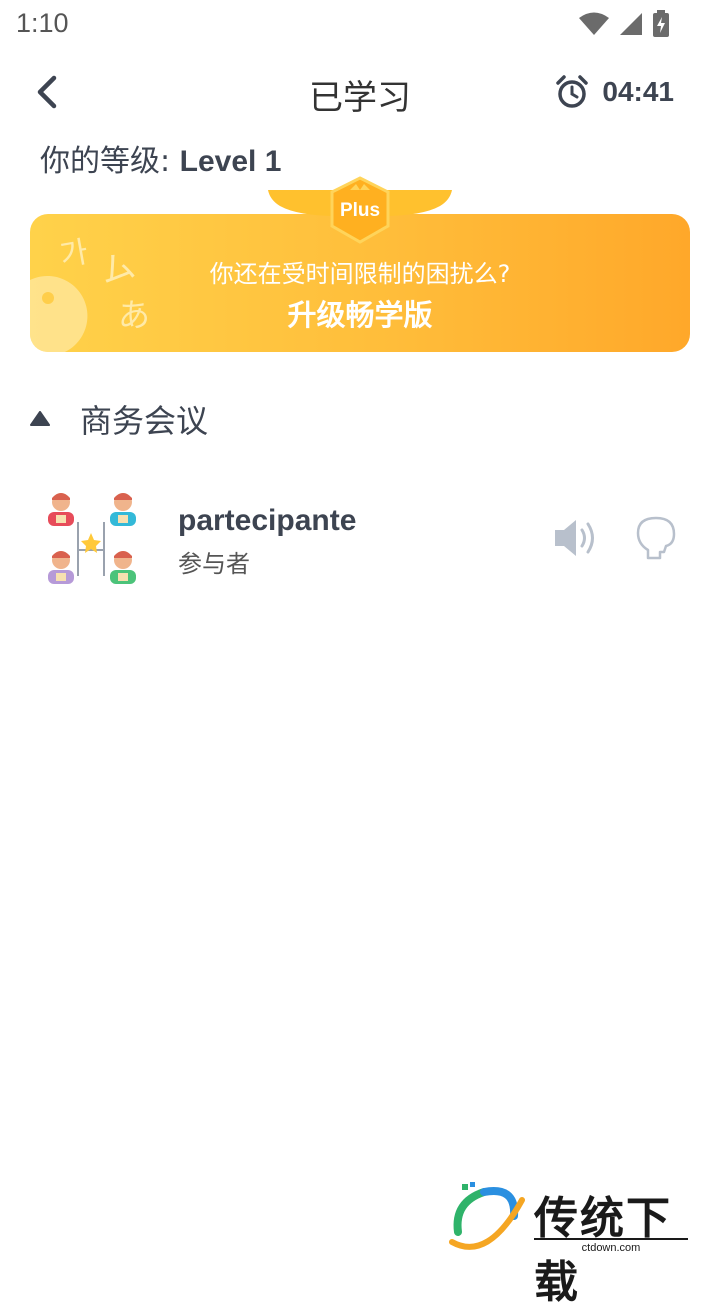 The image size is (720, 1310). I want to click on word-text: partecipante 参与者, so click(267, 541).